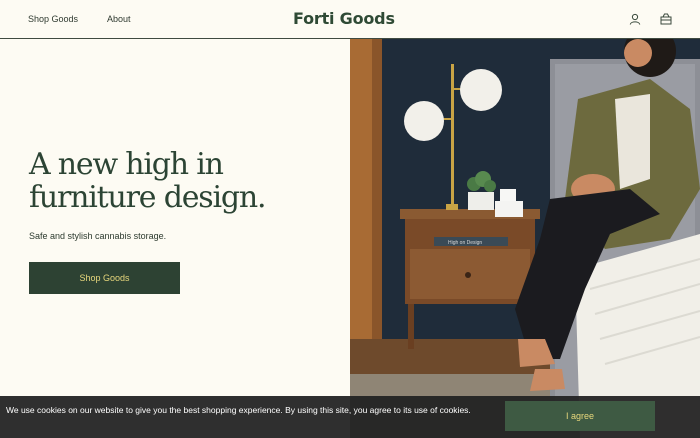 The height and width of the screenshot is (438, 700). What do you see at coordinates (635, 19) in the screenshot?
I see `account-icon` at bounding box center [635, 19].